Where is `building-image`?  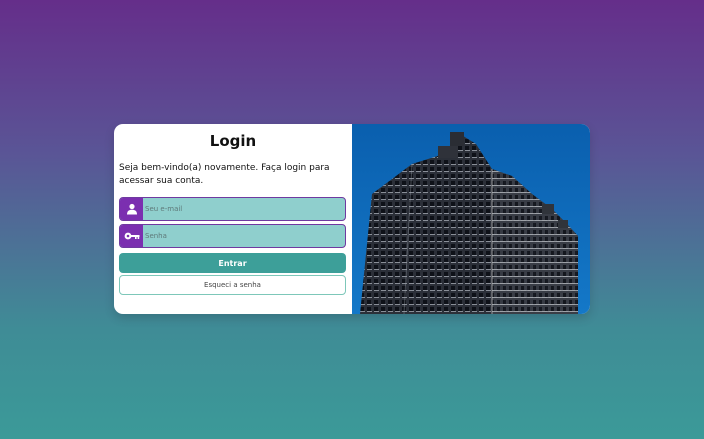
building-image is located at coordinates (471, 219).